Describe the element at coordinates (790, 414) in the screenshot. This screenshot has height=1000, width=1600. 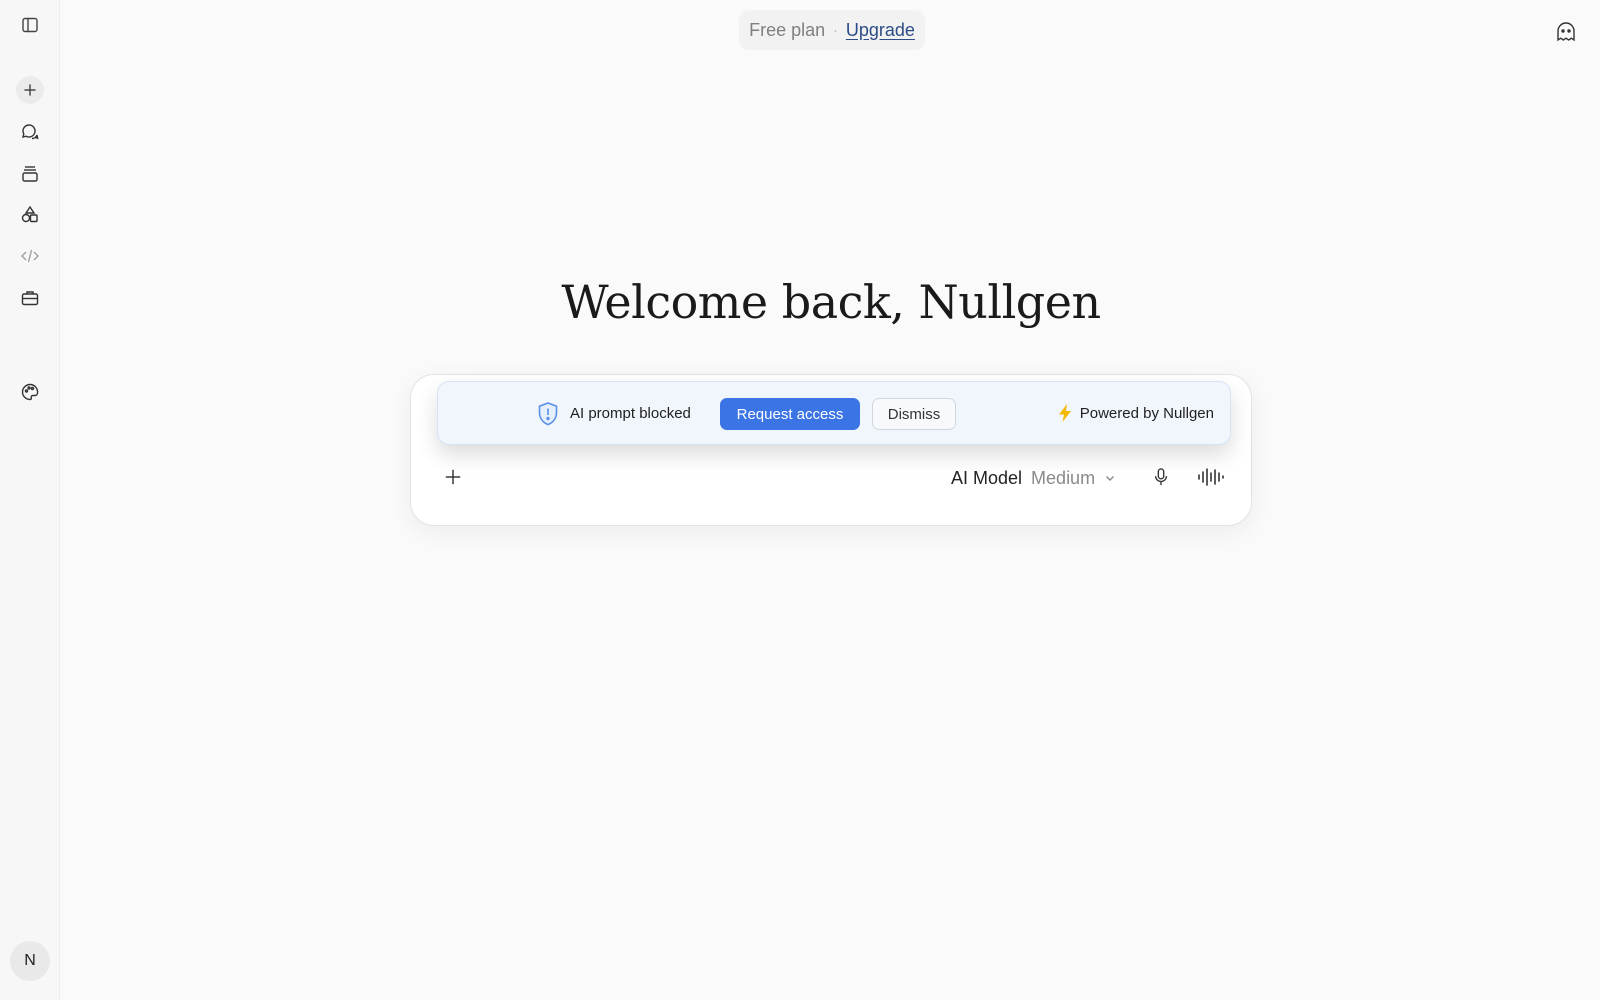
I see `request-access-button: Request access` at that location.